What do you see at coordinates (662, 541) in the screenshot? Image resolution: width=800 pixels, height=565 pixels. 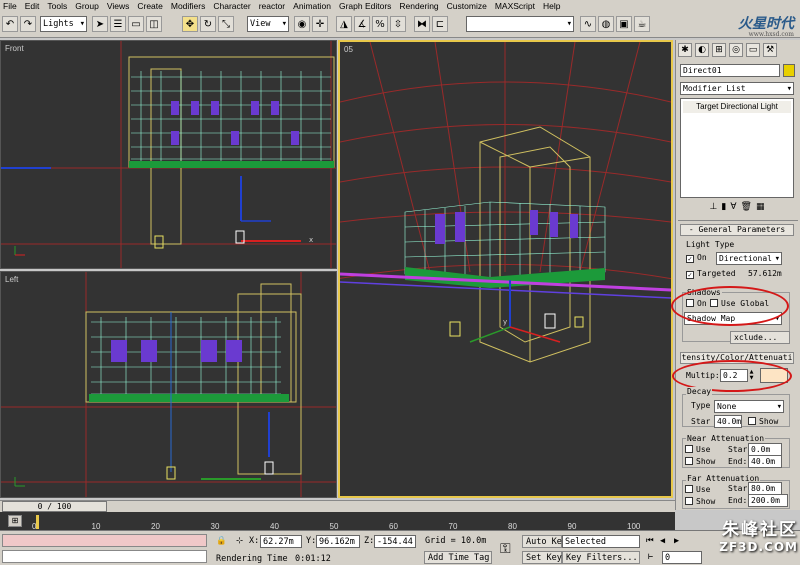 I see `prev-frame-icon: ◀` at bounding box center [662, 541].